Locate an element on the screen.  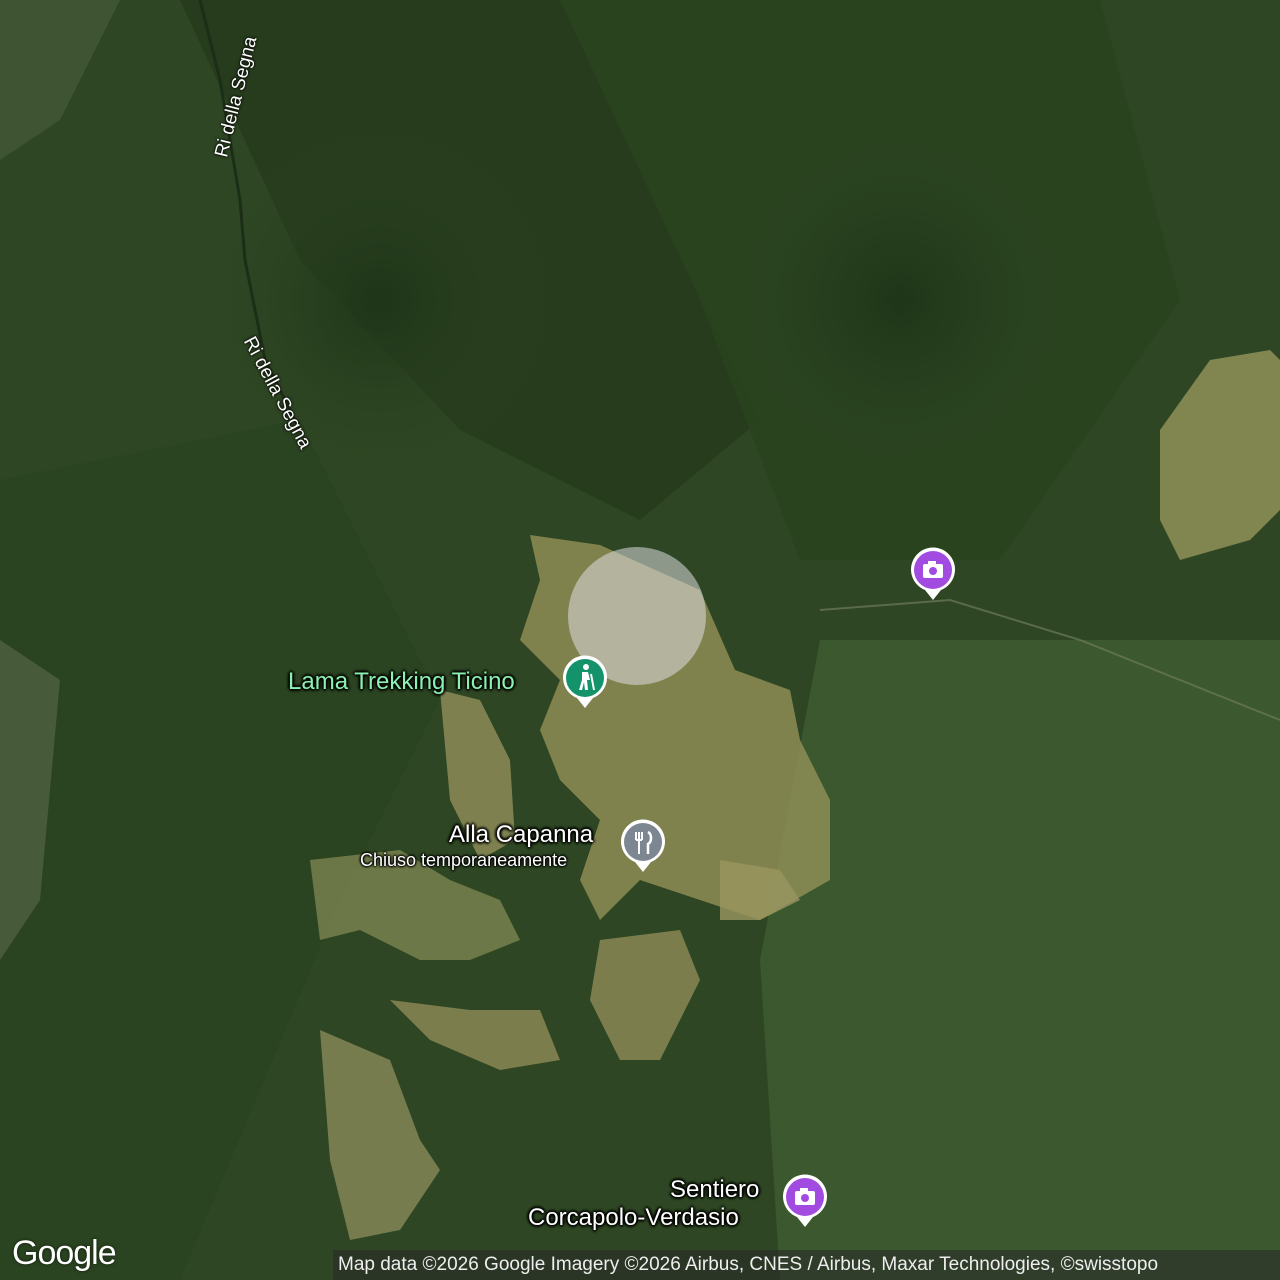
place-status: Chiuso temporaneamente is located at coordinates (464, 860).